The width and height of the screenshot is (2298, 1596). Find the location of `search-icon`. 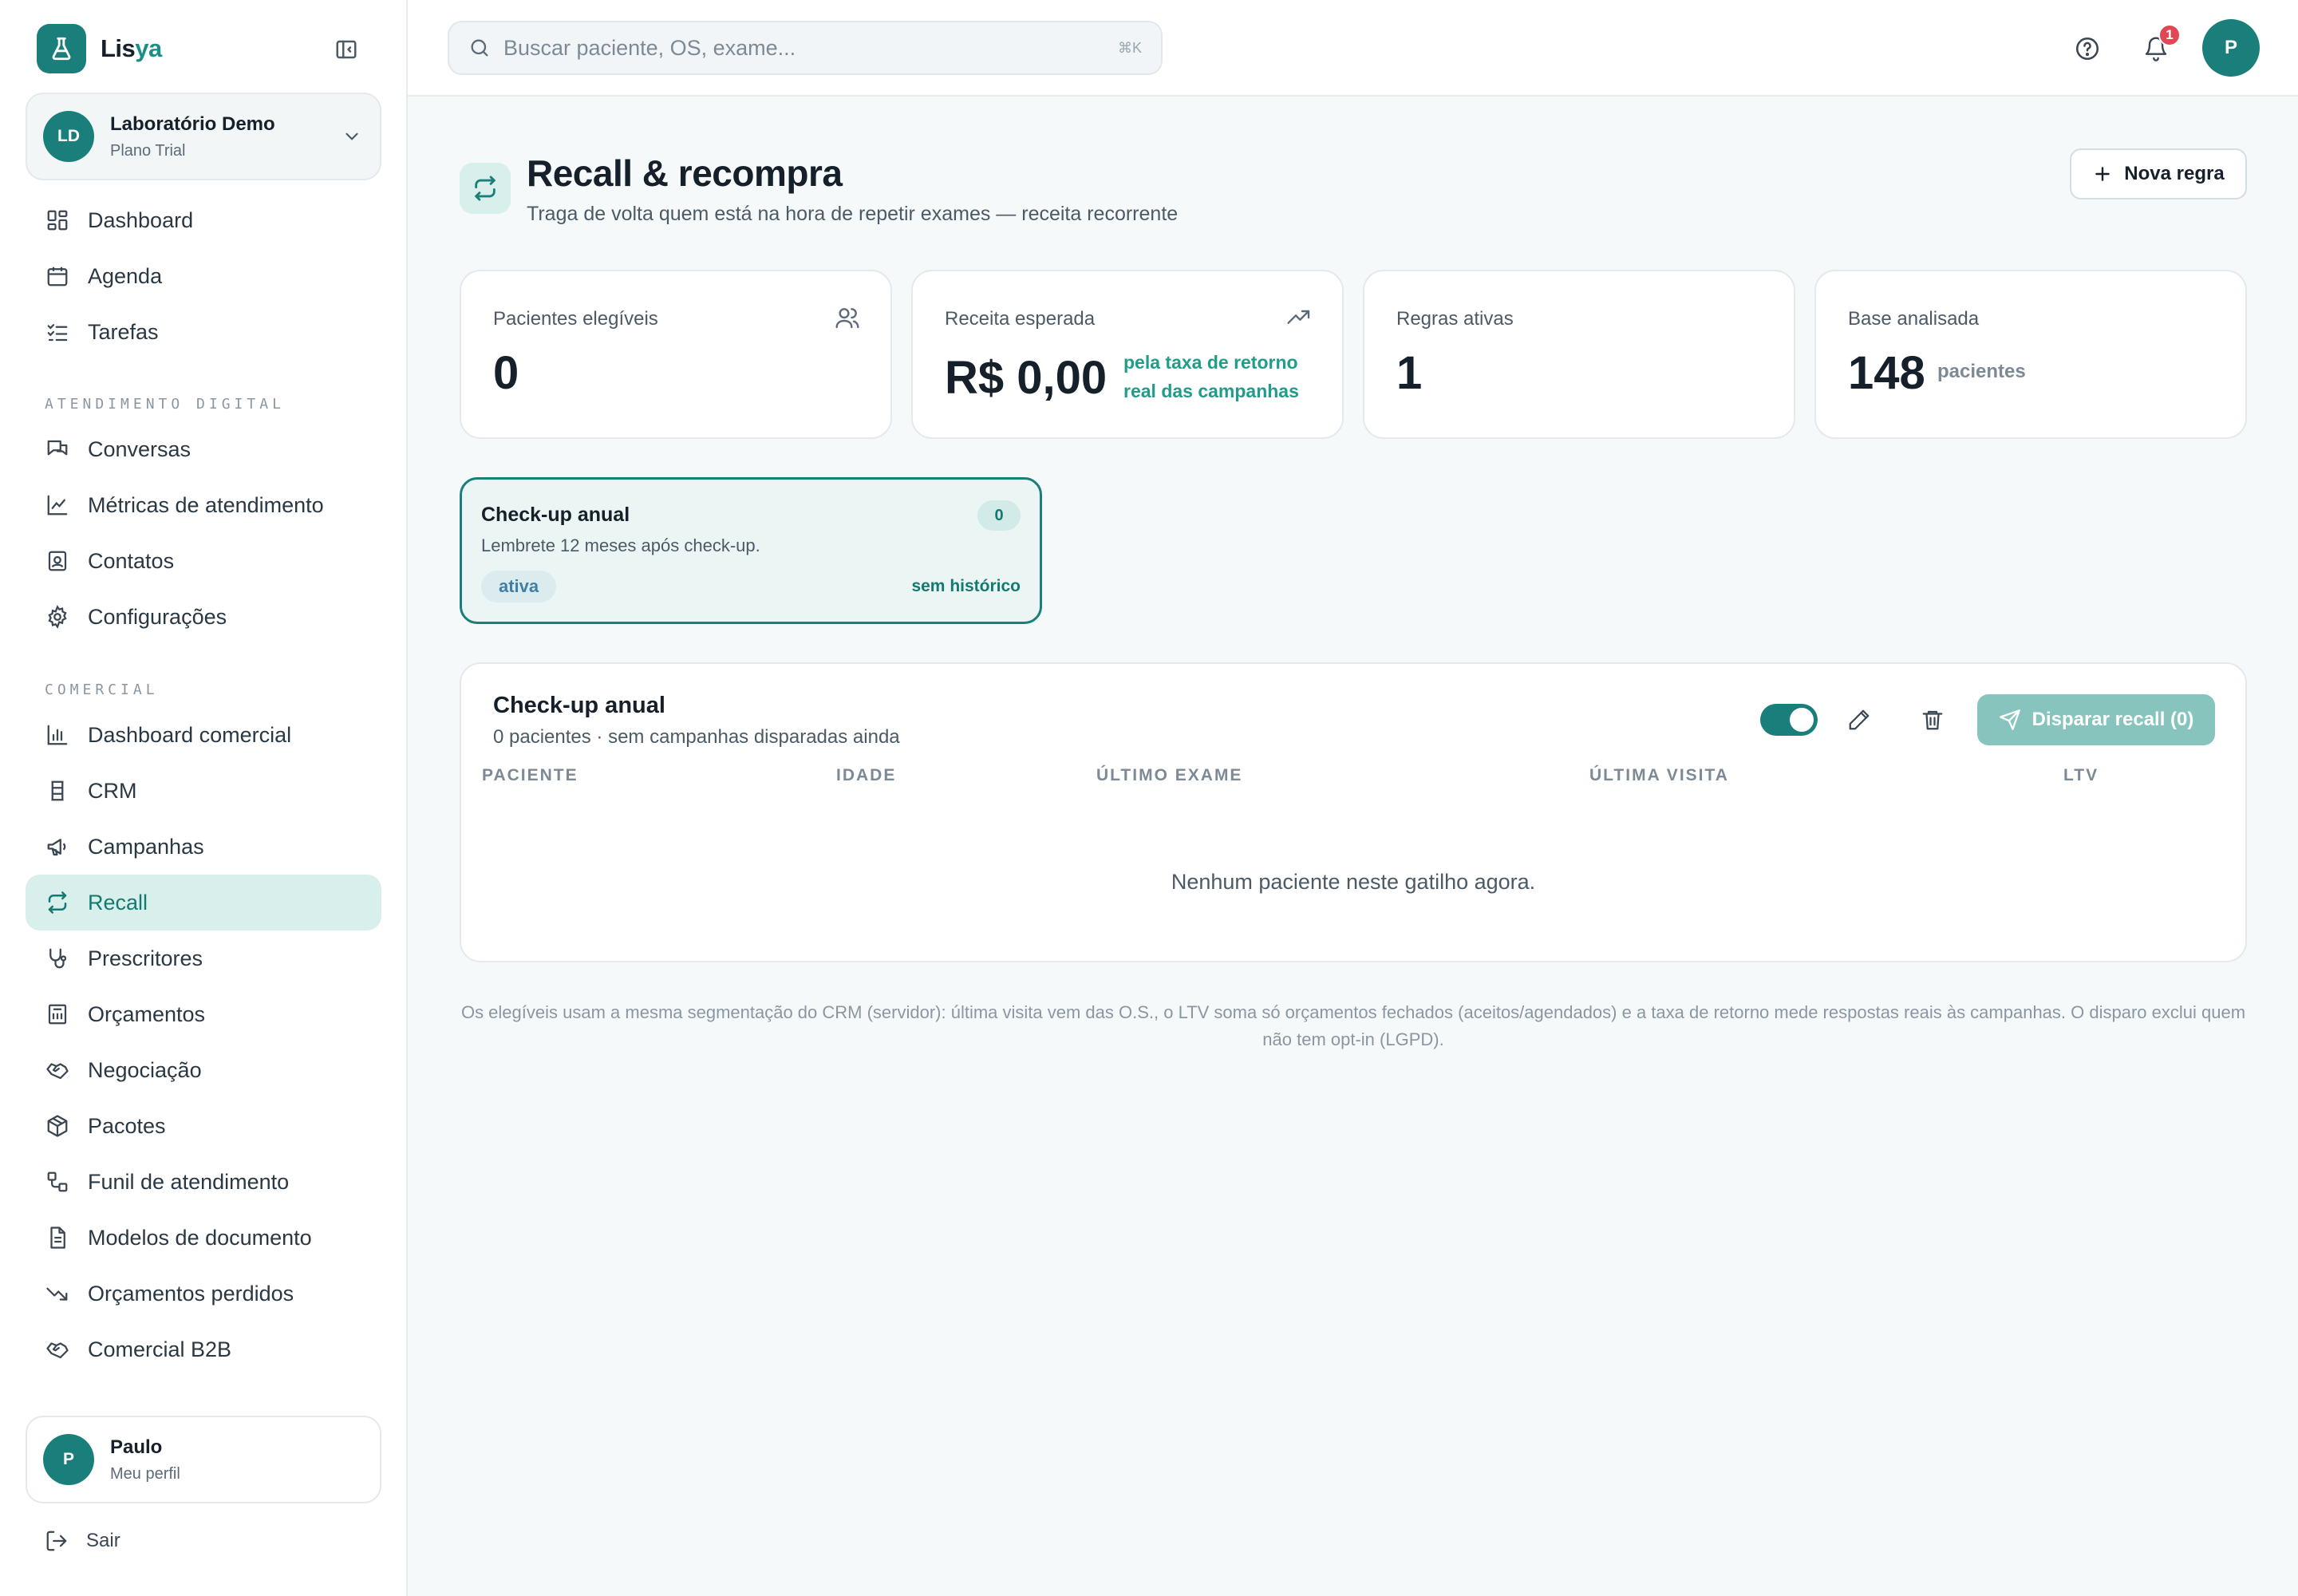

search-icon is located at coordinates (479, 48).